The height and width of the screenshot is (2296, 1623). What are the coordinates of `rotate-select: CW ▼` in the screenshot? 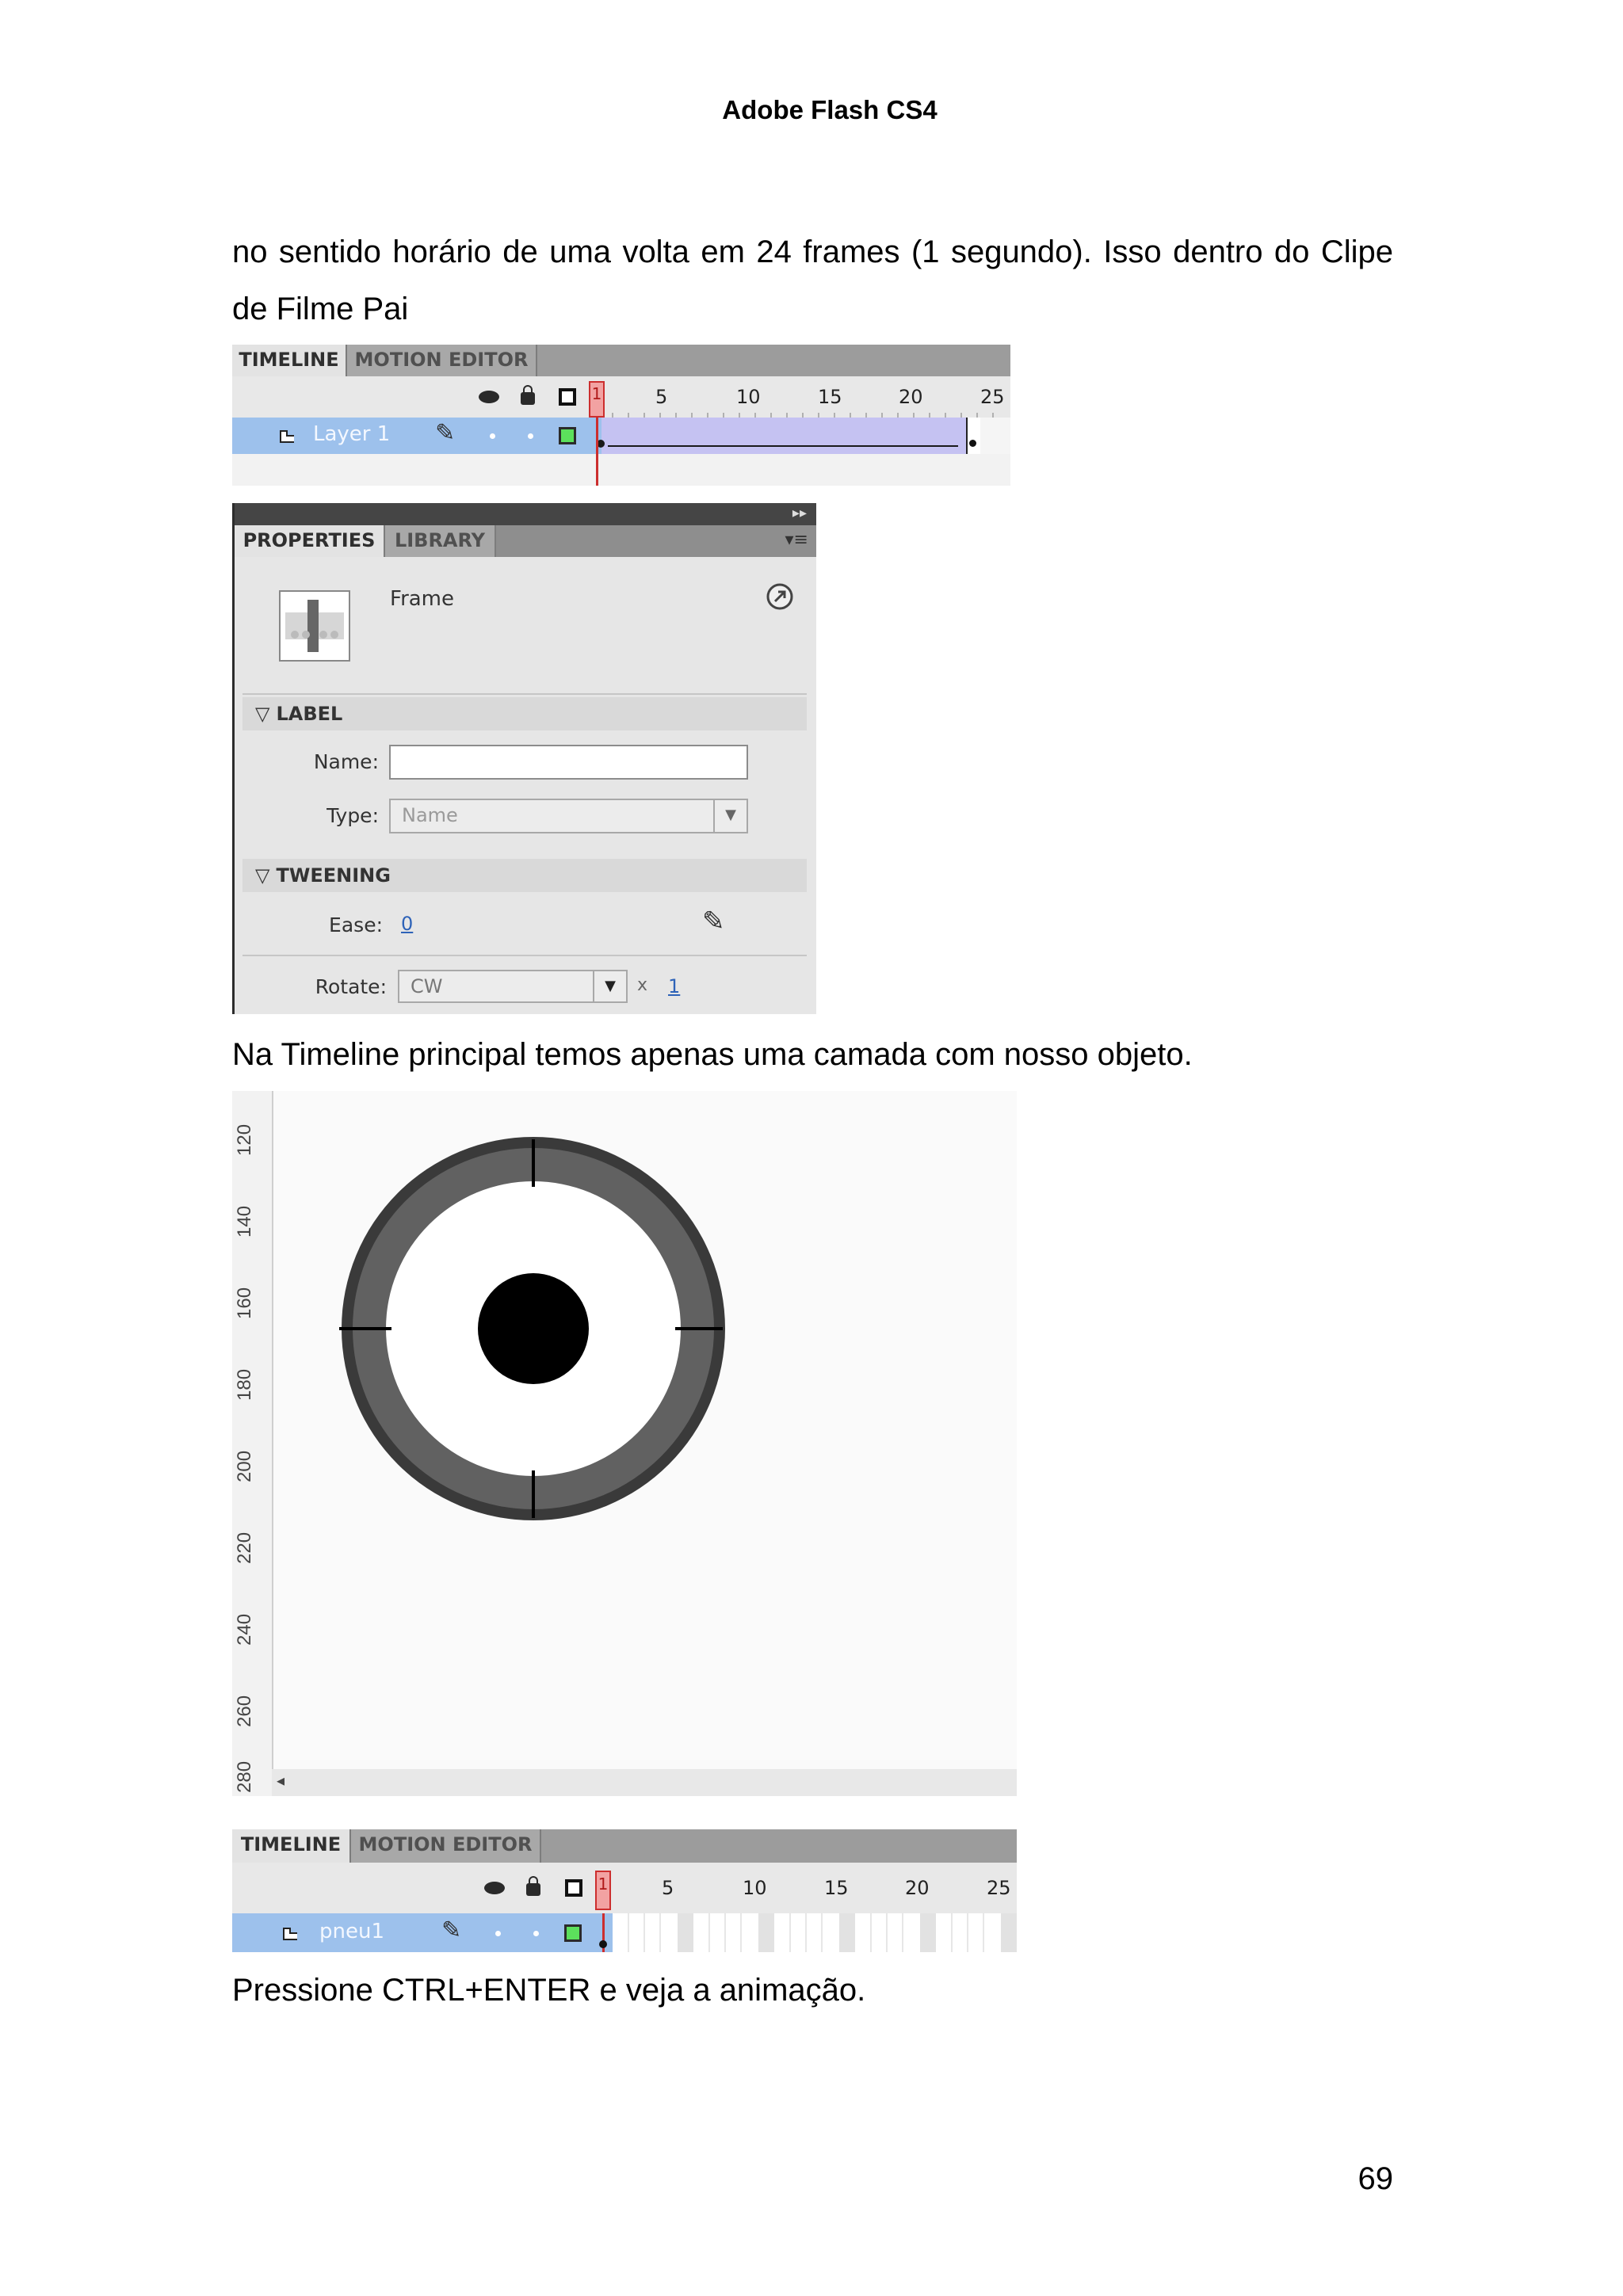 It's located at (513, 986).